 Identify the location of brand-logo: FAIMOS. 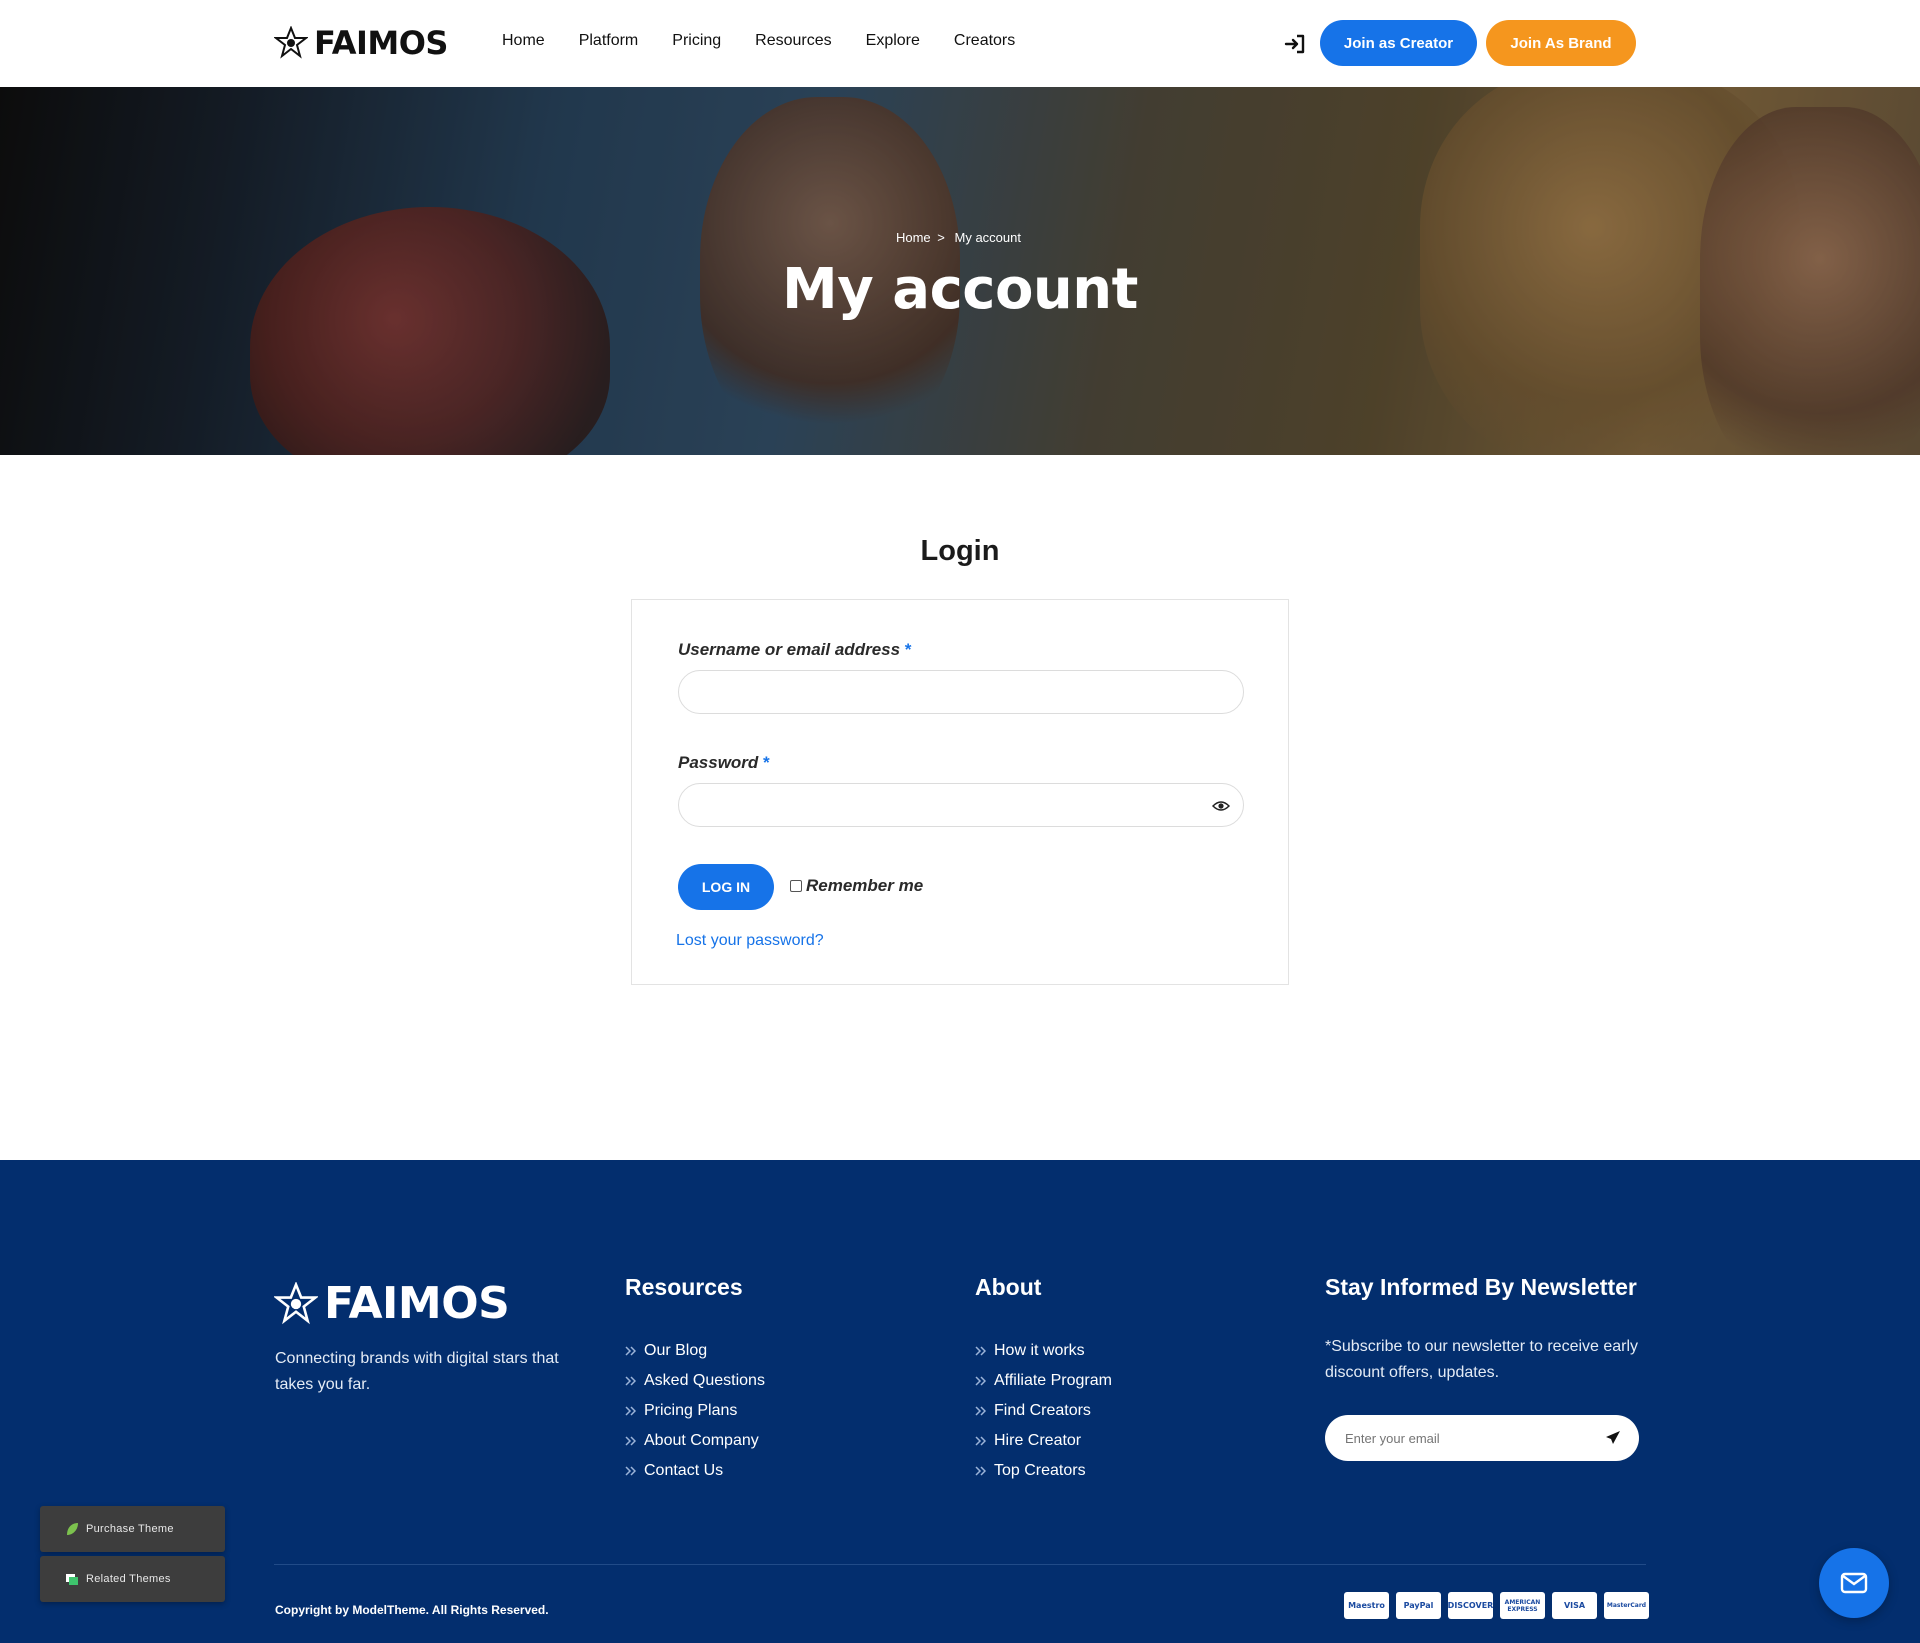
(361, 43).